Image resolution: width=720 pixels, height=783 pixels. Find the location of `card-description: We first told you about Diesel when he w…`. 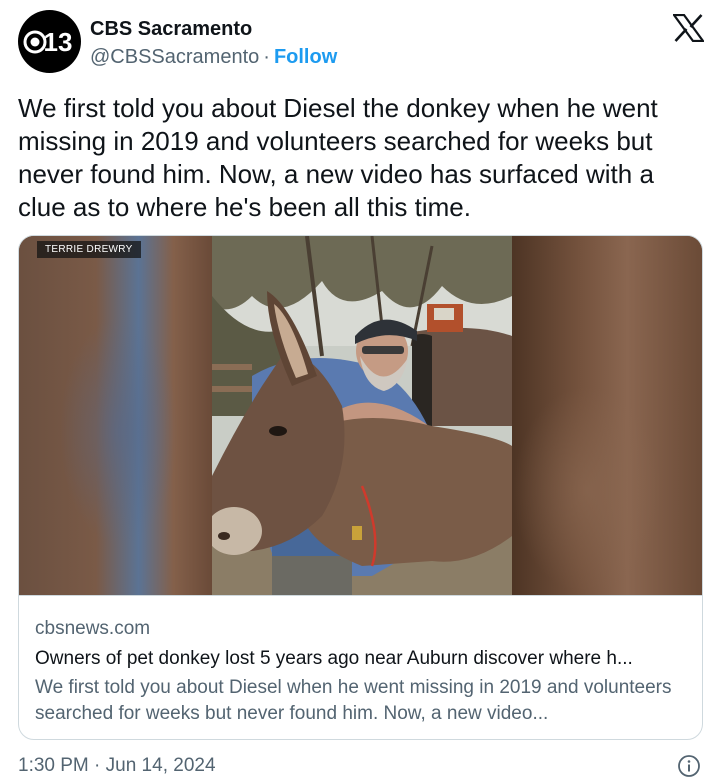

card-description: We first told you about Diesel when he w… is located at coordinates (353, 700).